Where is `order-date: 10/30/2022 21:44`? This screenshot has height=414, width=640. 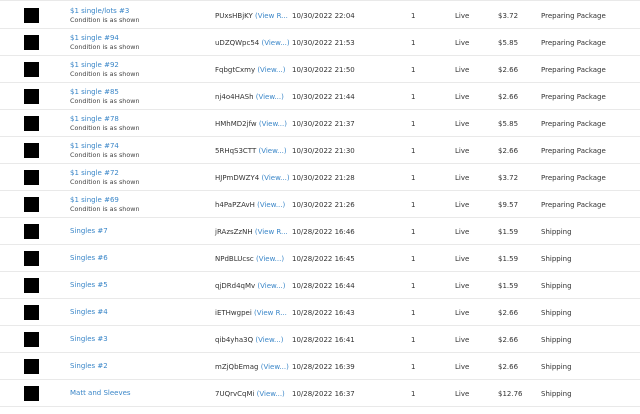
order-date: 10/30/2022 21:44 is located at coordinates (323, 96).